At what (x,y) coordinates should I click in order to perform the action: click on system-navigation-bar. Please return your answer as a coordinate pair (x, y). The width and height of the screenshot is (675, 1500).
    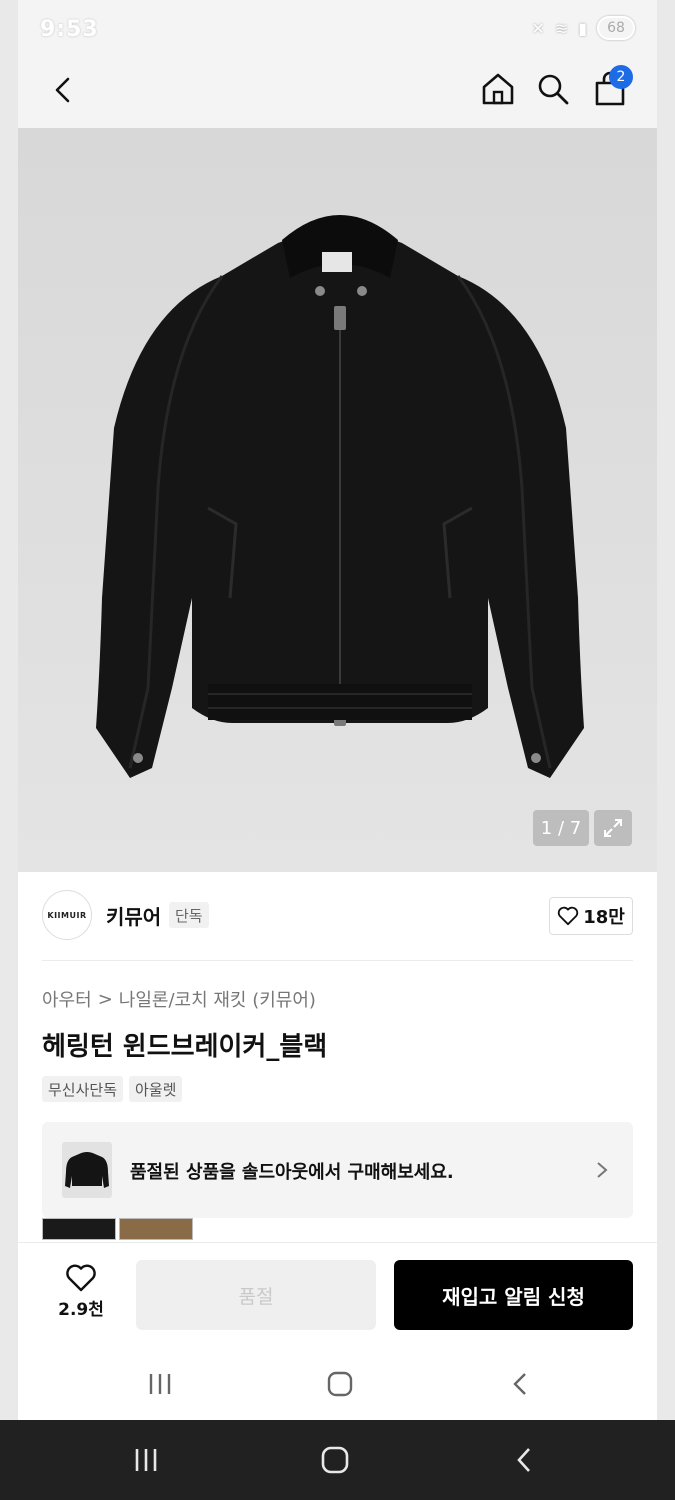
    Looking at the image, I should click on (337, 1460).